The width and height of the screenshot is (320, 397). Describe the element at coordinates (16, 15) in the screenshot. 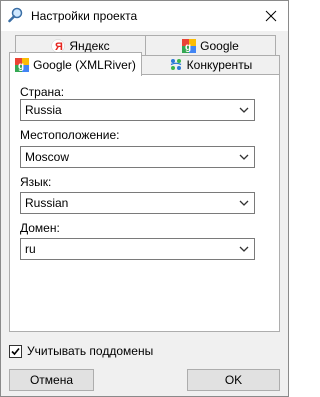

I see `magnifier-icon` at that location.